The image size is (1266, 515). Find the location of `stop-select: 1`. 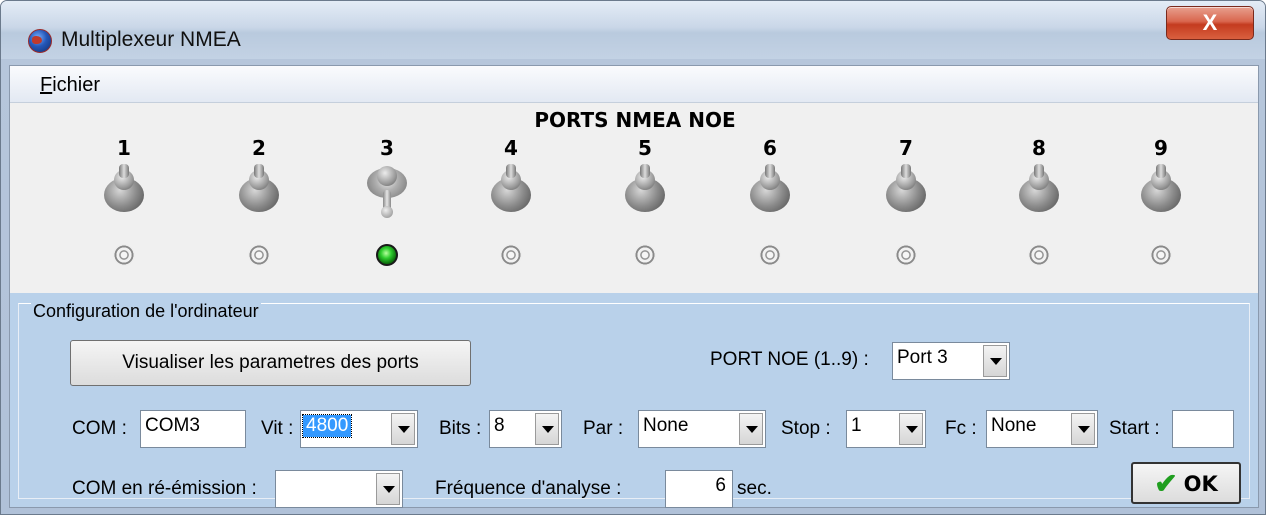

stop-select: 1 is located at coordinates (886, 429).